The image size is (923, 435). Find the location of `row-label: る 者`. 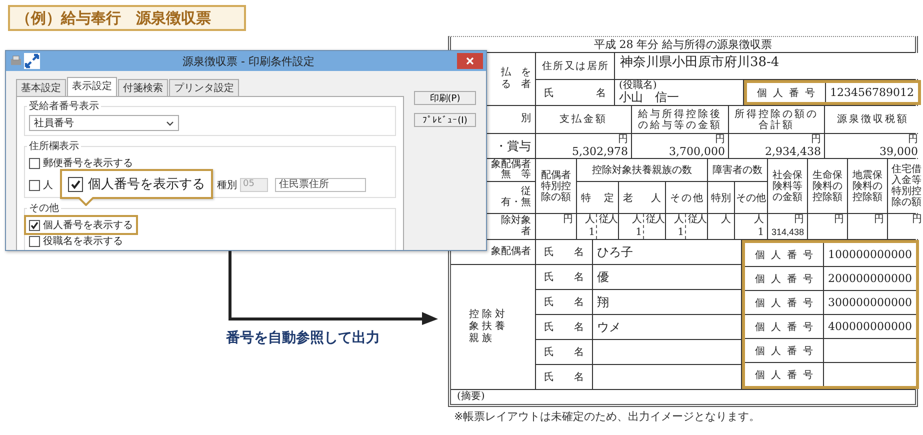

row-label: る 者 is located at coordinates (516, 85).